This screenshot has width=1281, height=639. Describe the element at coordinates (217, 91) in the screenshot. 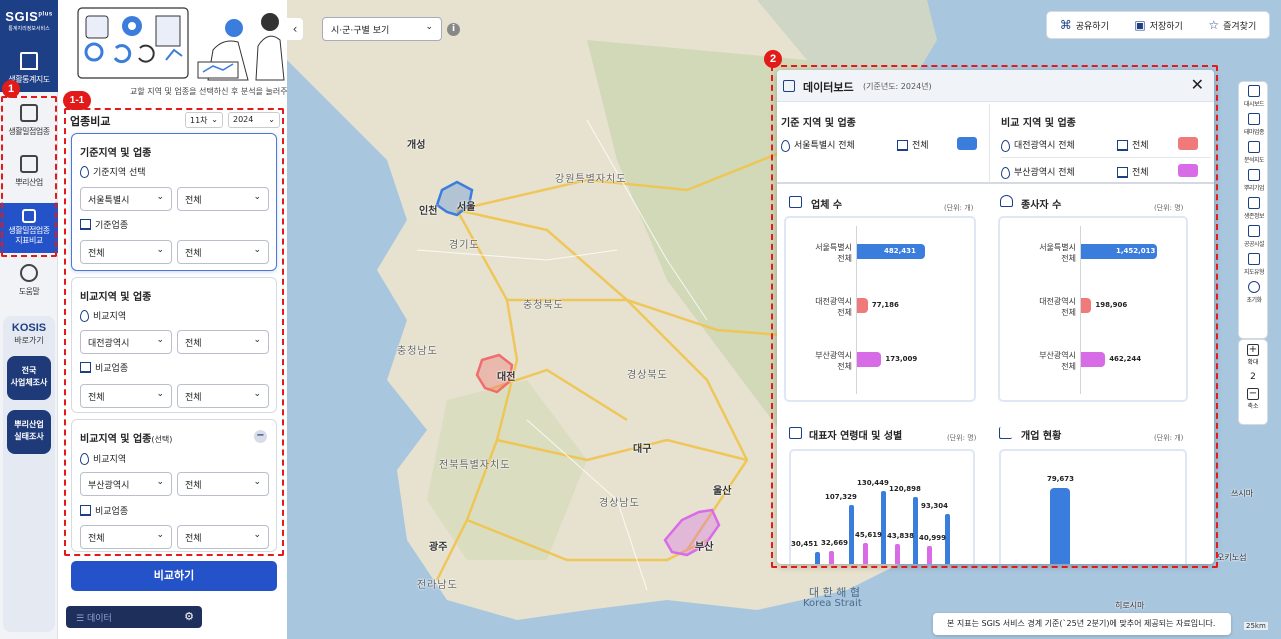

I see `guide-text: 교할 지역 및 업종을 선택하신 후 분석을 눌러주세요.` at that location.